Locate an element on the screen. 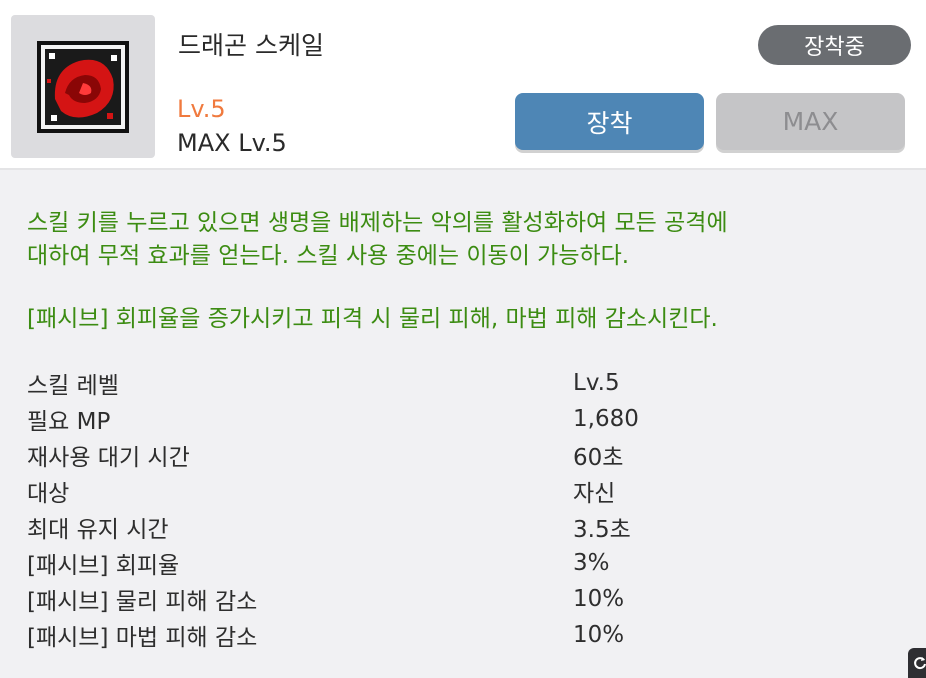 Image resolution: width=926 pixels, height=678 pixels. stat-value: Lv.5 is located at coordinates (596, 383).